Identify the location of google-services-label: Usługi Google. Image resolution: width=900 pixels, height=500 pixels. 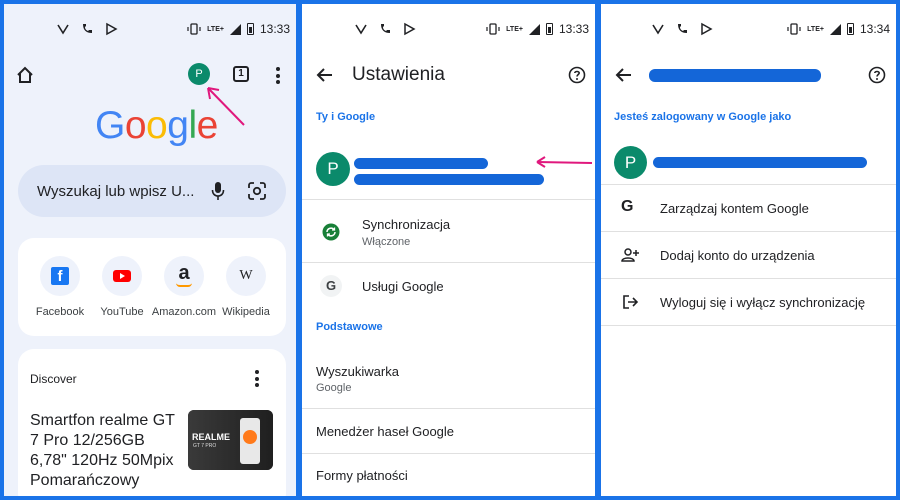
(403, 286).